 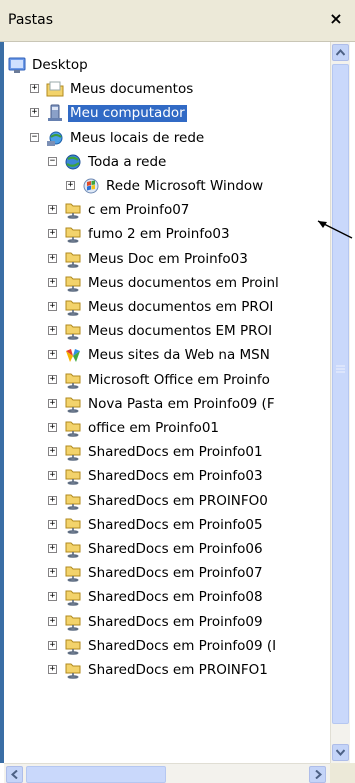 I want to click on scrollbar-corner, so click(x=342, y=773).